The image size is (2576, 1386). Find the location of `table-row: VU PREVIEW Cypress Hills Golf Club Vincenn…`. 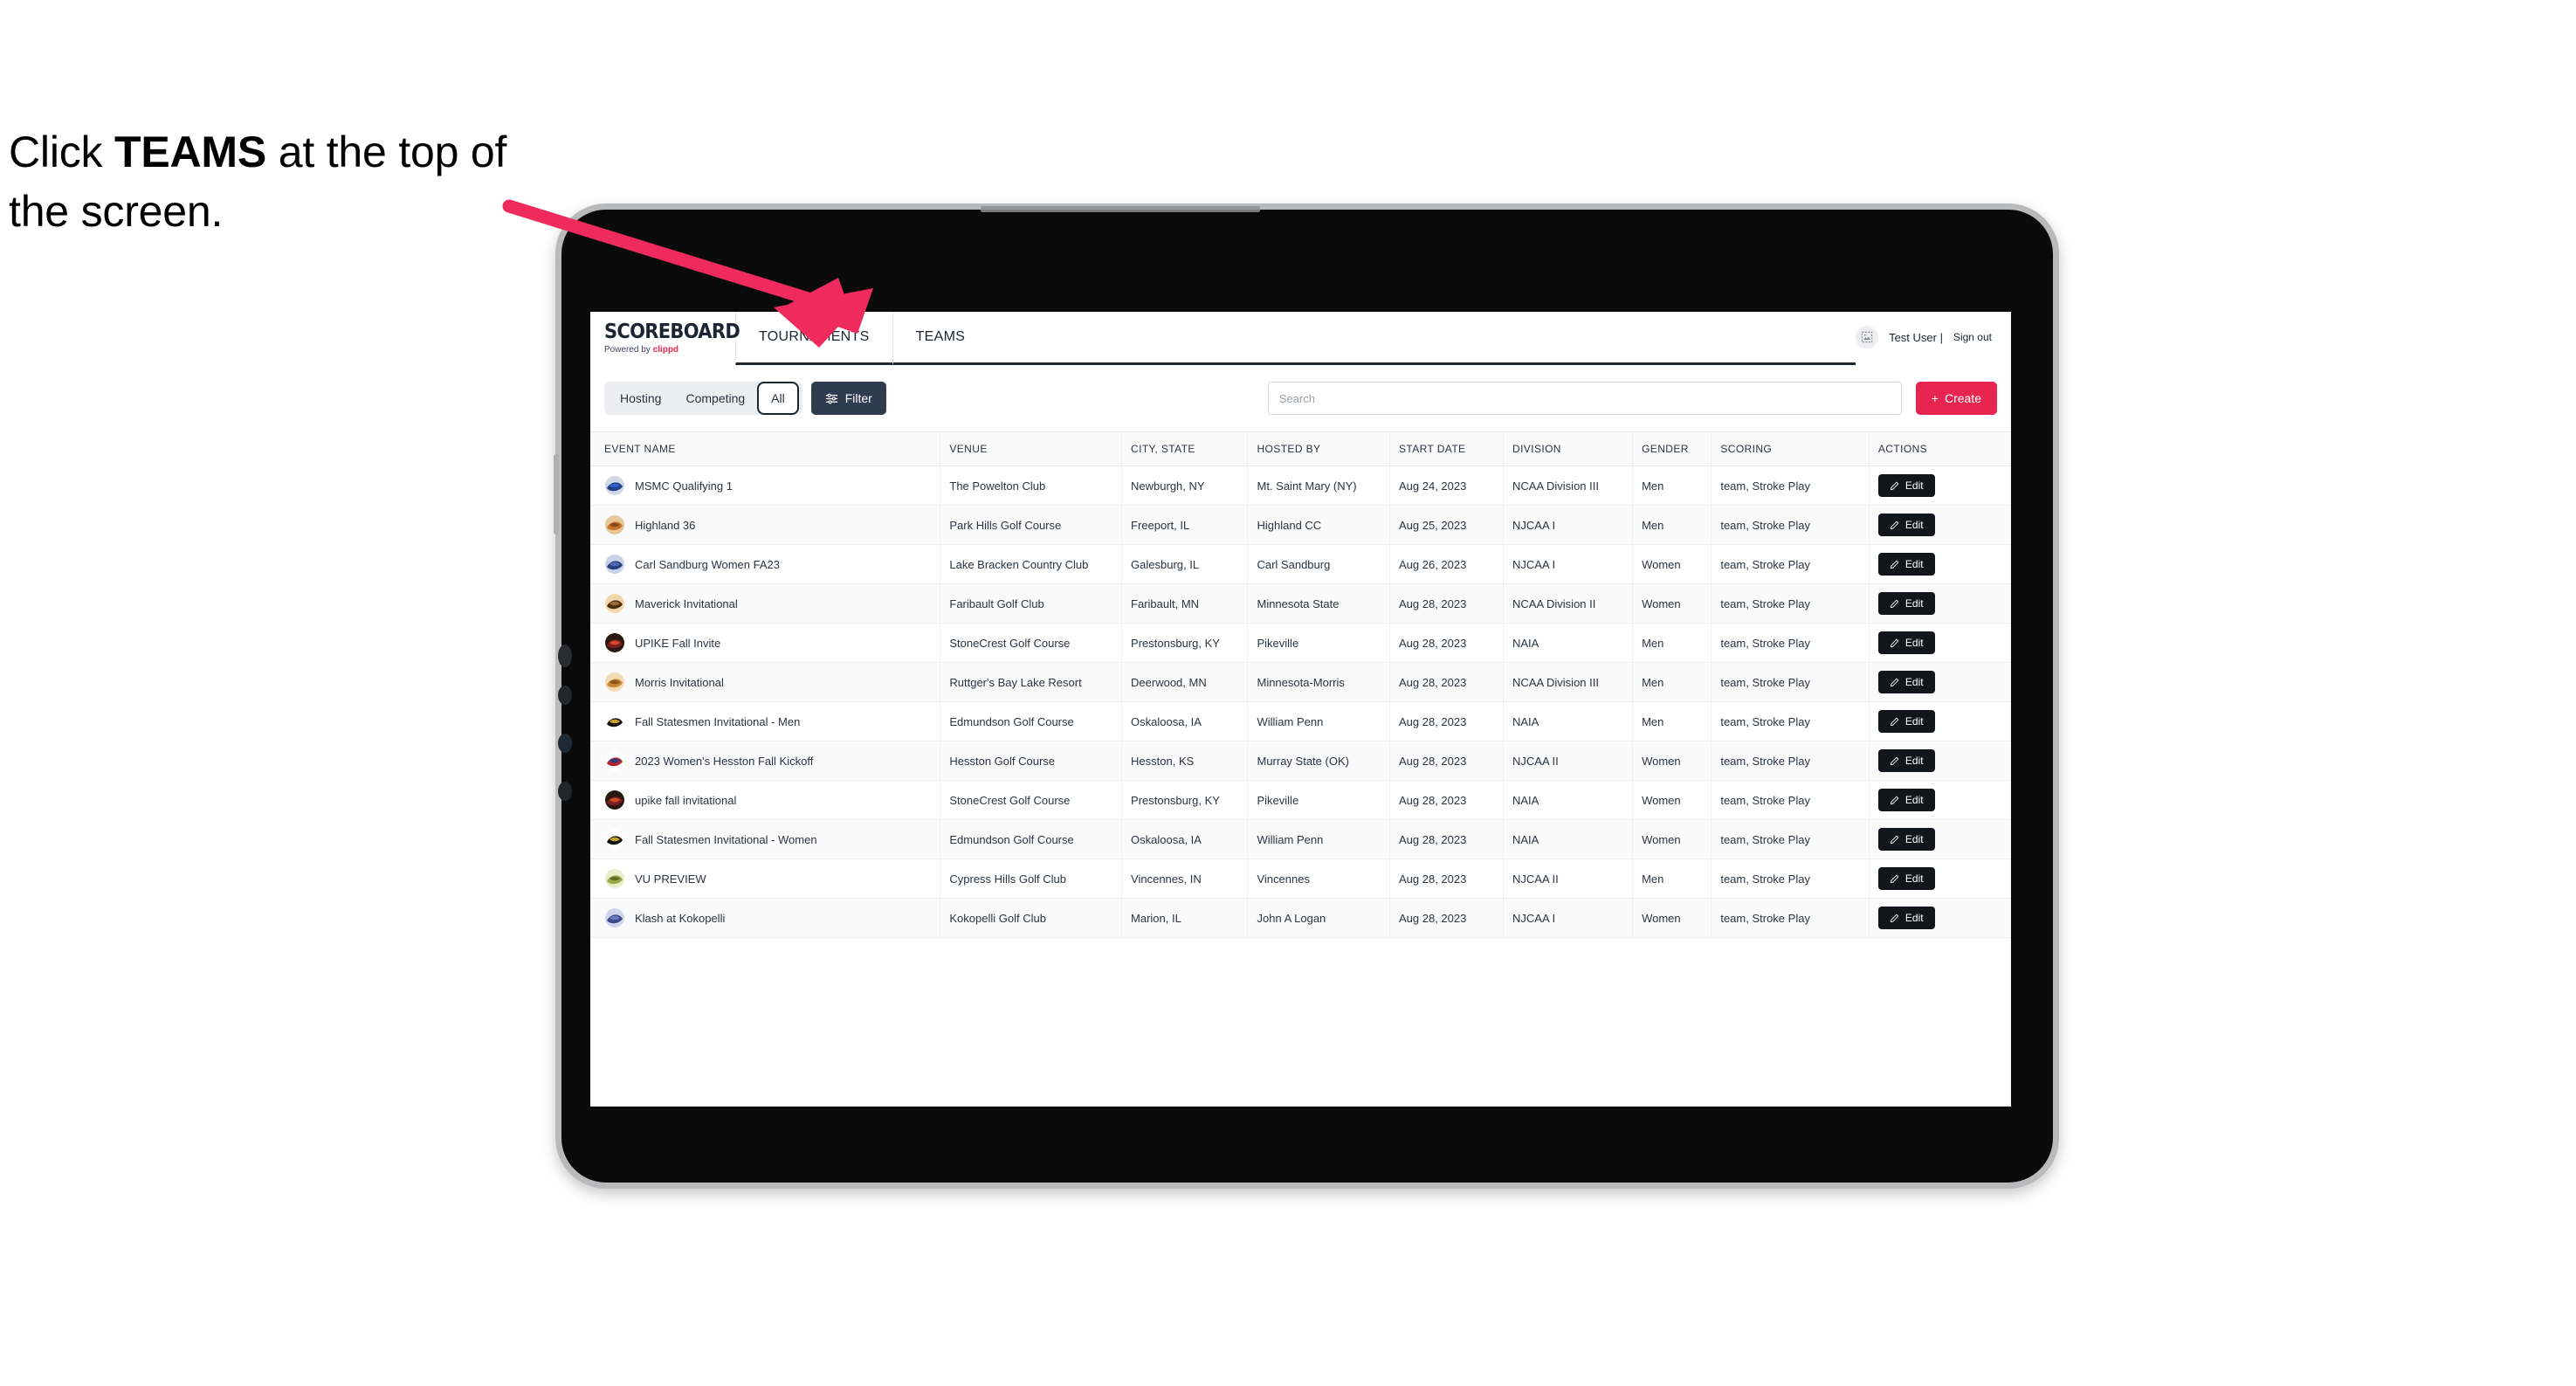

table-row: VU PREVIEW Cypress Hills Golf Club Vincenn… is located at coordinates (1300, 878).